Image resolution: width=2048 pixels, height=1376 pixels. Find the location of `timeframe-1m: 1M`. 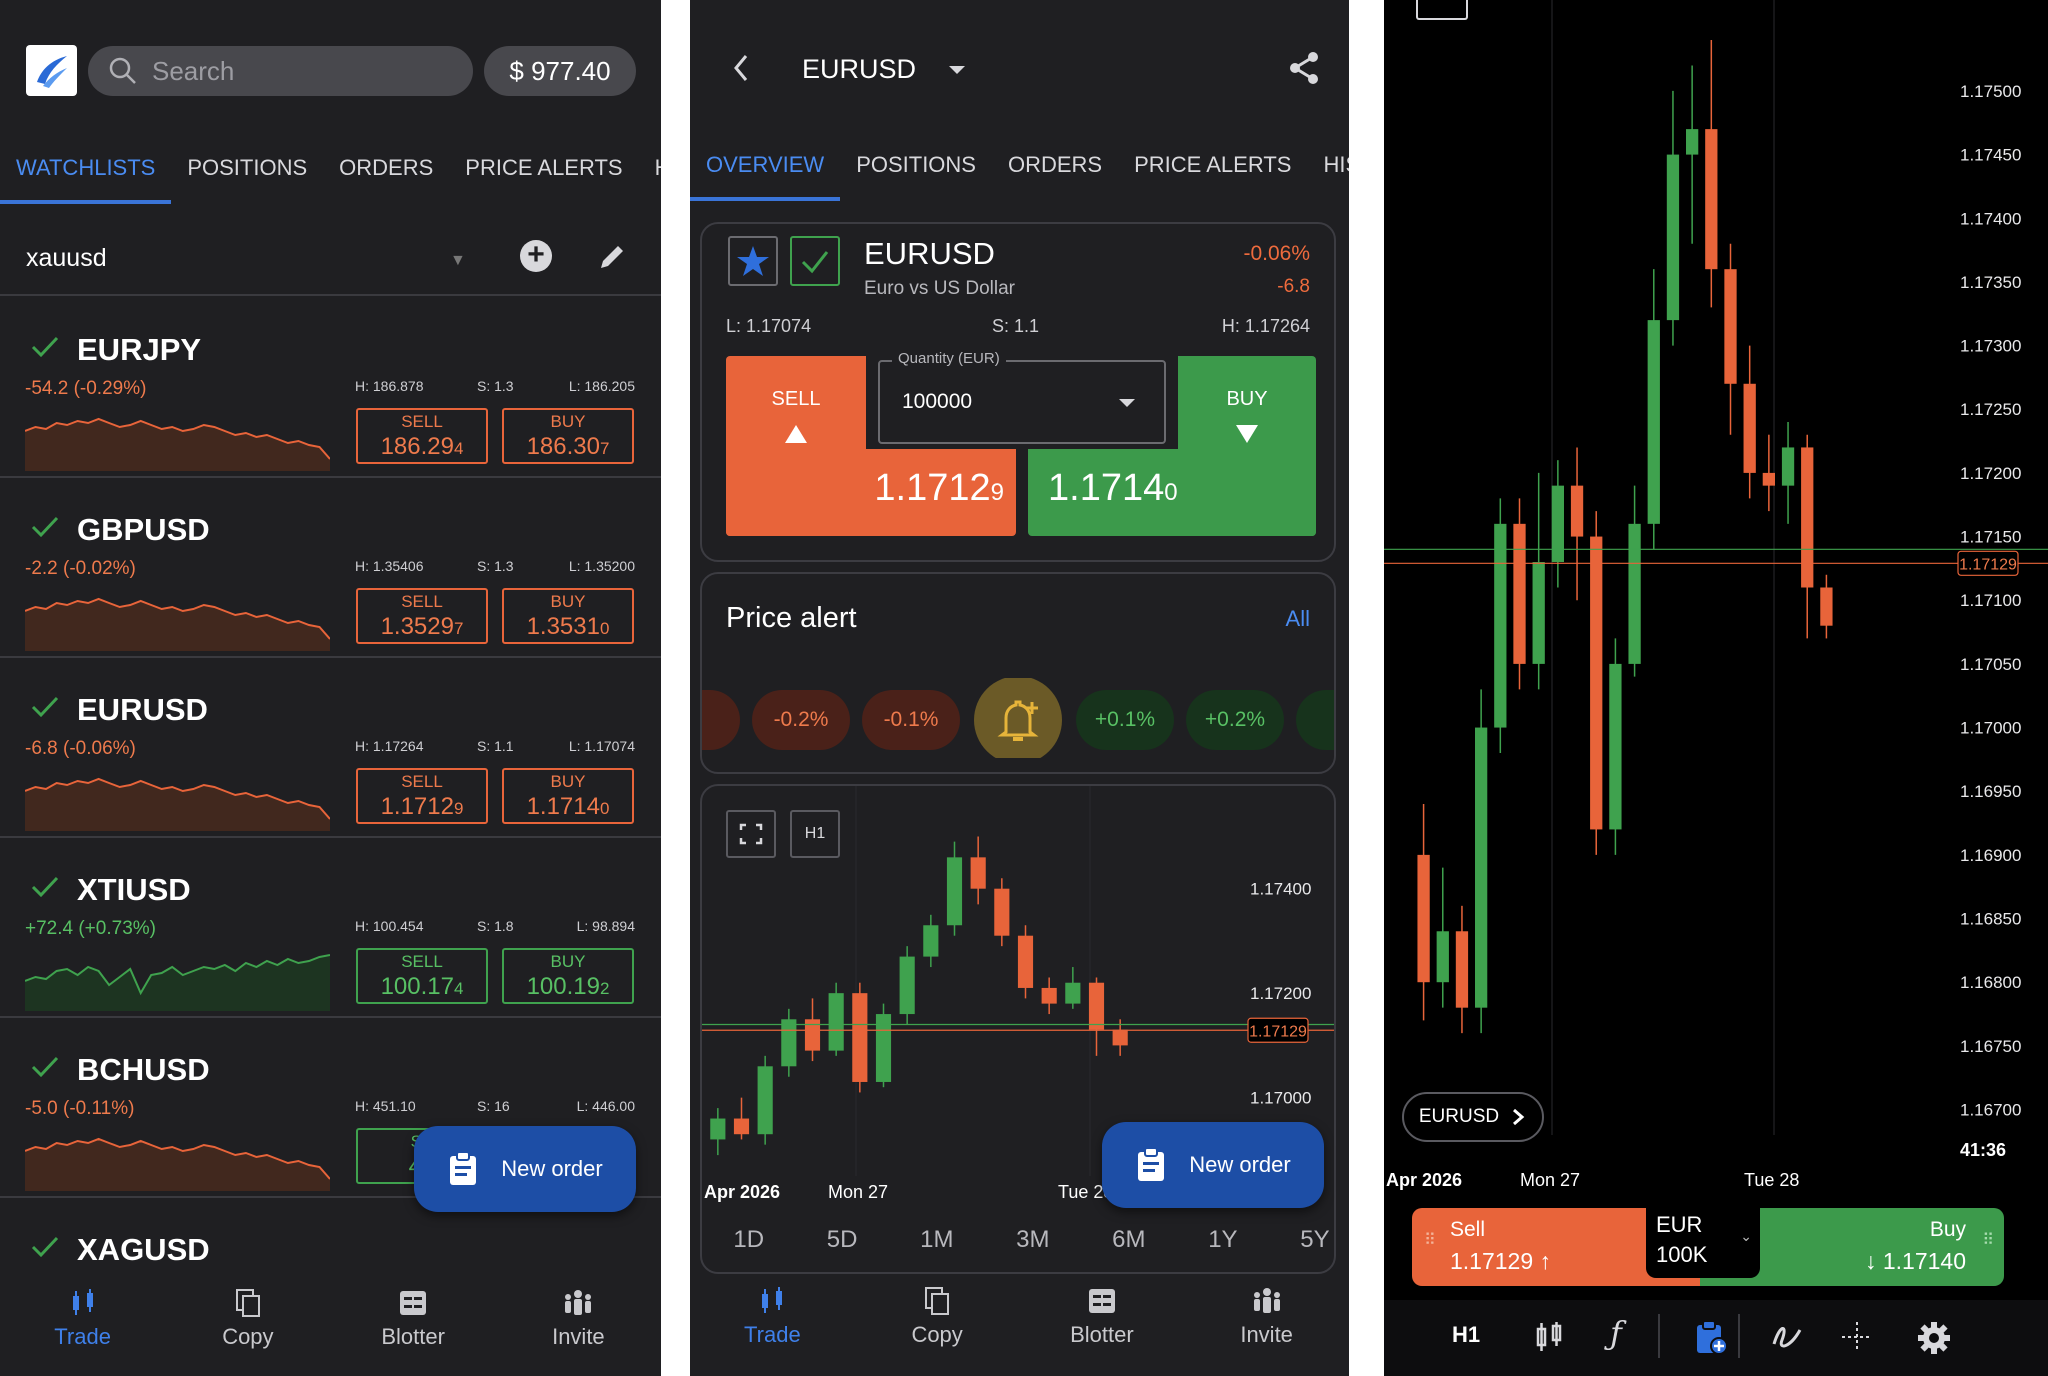

timeframe-1m: 1M is located at coordinates (936, 1240).